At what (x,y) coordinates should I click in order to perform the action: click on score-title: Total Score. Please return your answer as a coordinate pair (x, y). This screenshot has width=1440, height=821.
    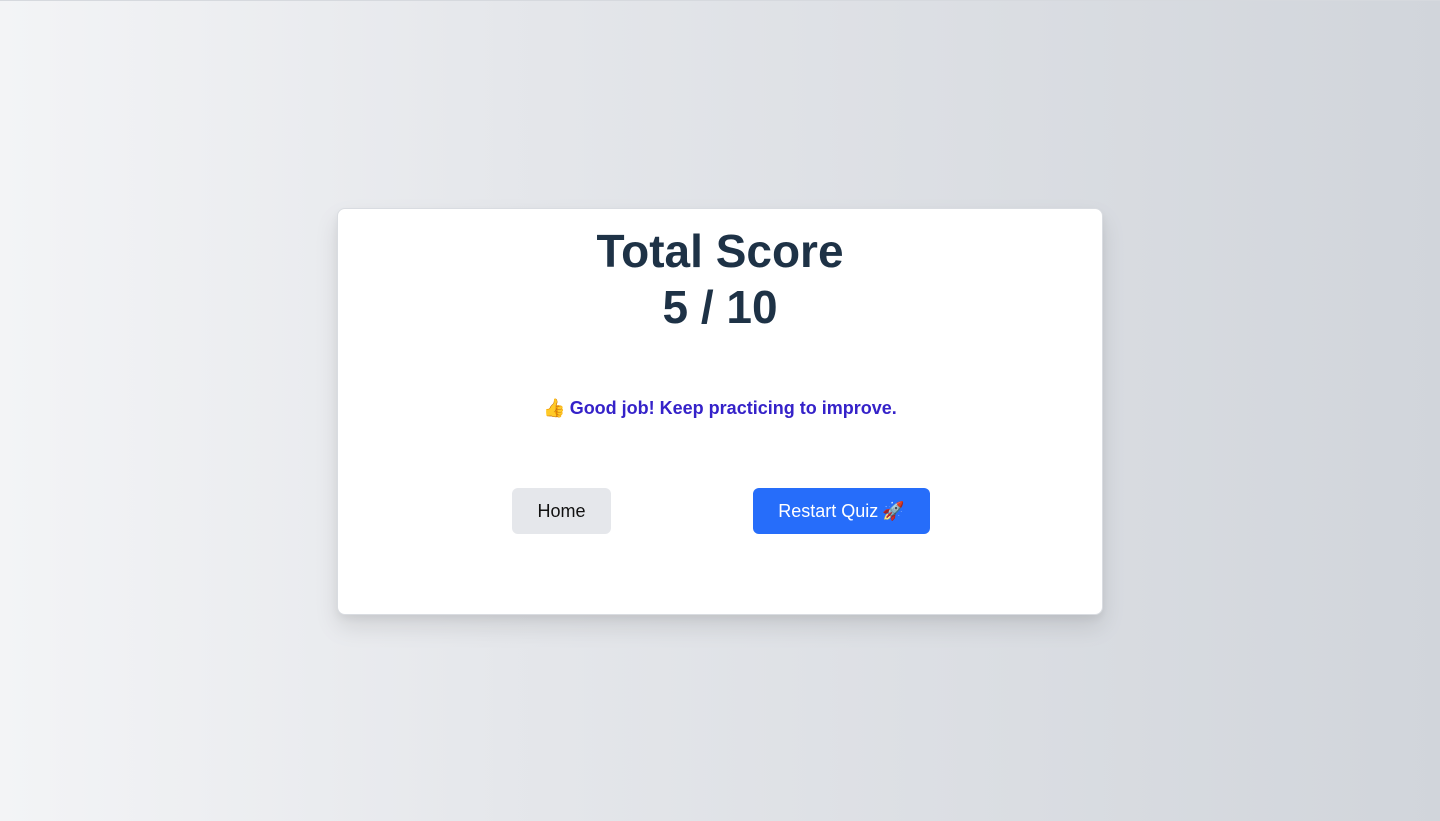
    Looking at the image, I should click on (720, 251).